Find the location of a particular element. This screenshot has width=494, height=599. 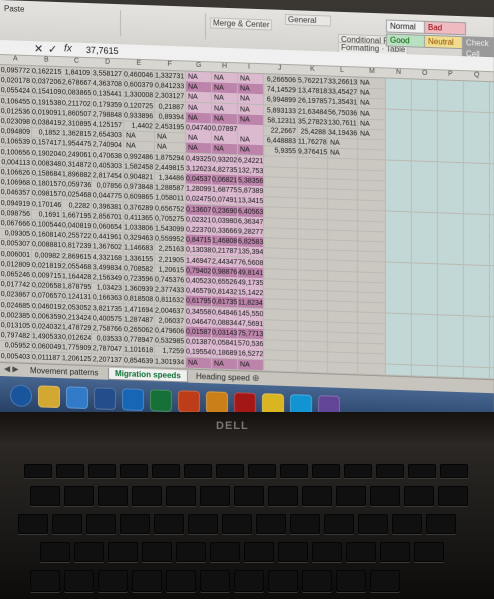

column-header: J is located at coordinates (280, 68).